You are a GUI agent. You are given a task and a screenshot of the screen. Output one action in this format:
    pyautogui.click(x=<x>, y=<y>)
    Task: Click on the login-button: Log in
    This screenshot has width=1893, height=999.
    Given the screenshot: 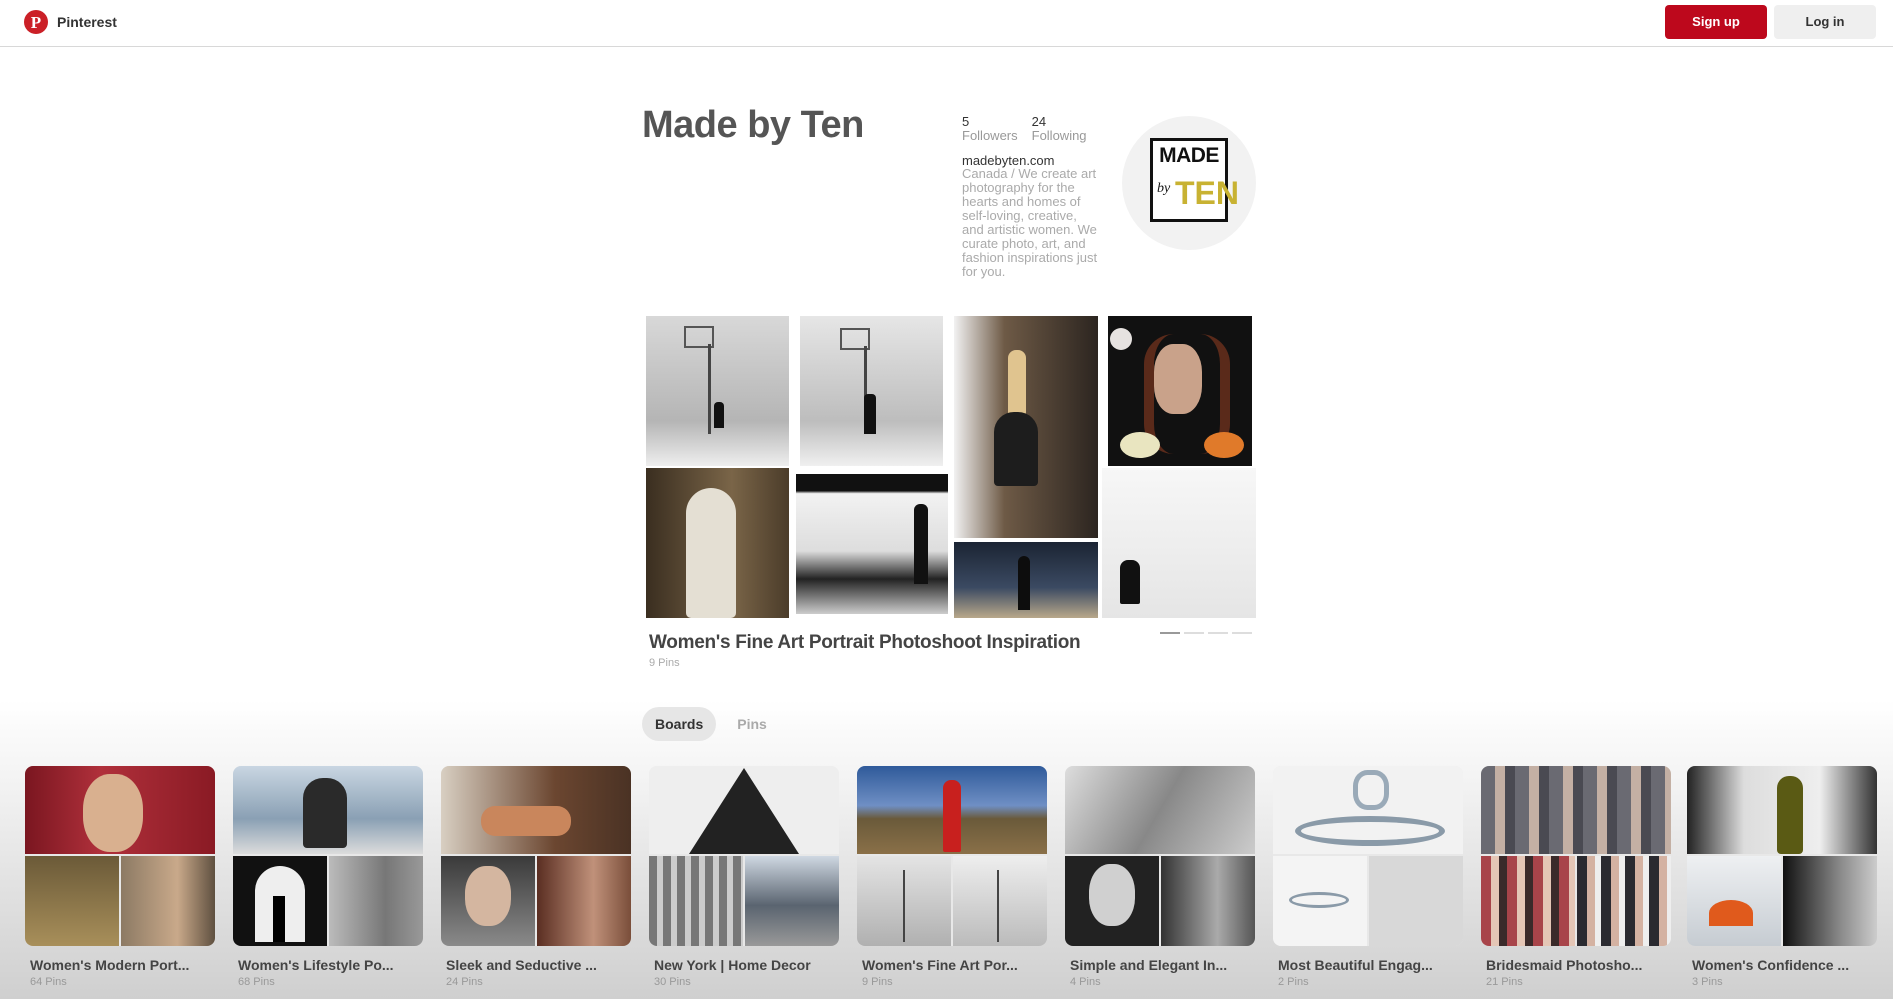 What is the action you would take?
    pyautogui.click(x=1825, y=22)
    